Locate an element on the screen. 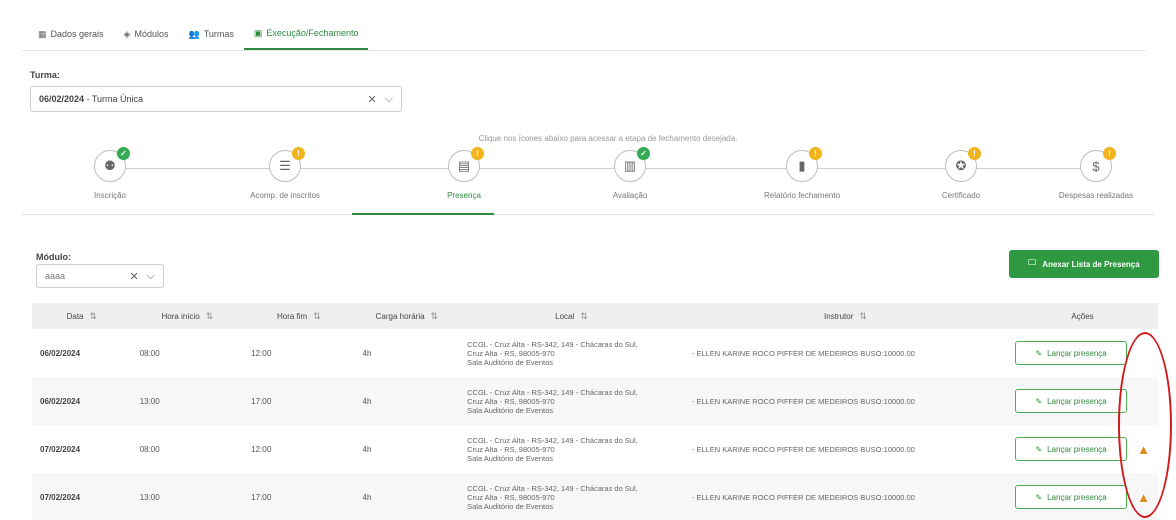 This screenshot has width=1176, height=520. step-label: Acomp. de inscritos is located at coordinates (285, 195).